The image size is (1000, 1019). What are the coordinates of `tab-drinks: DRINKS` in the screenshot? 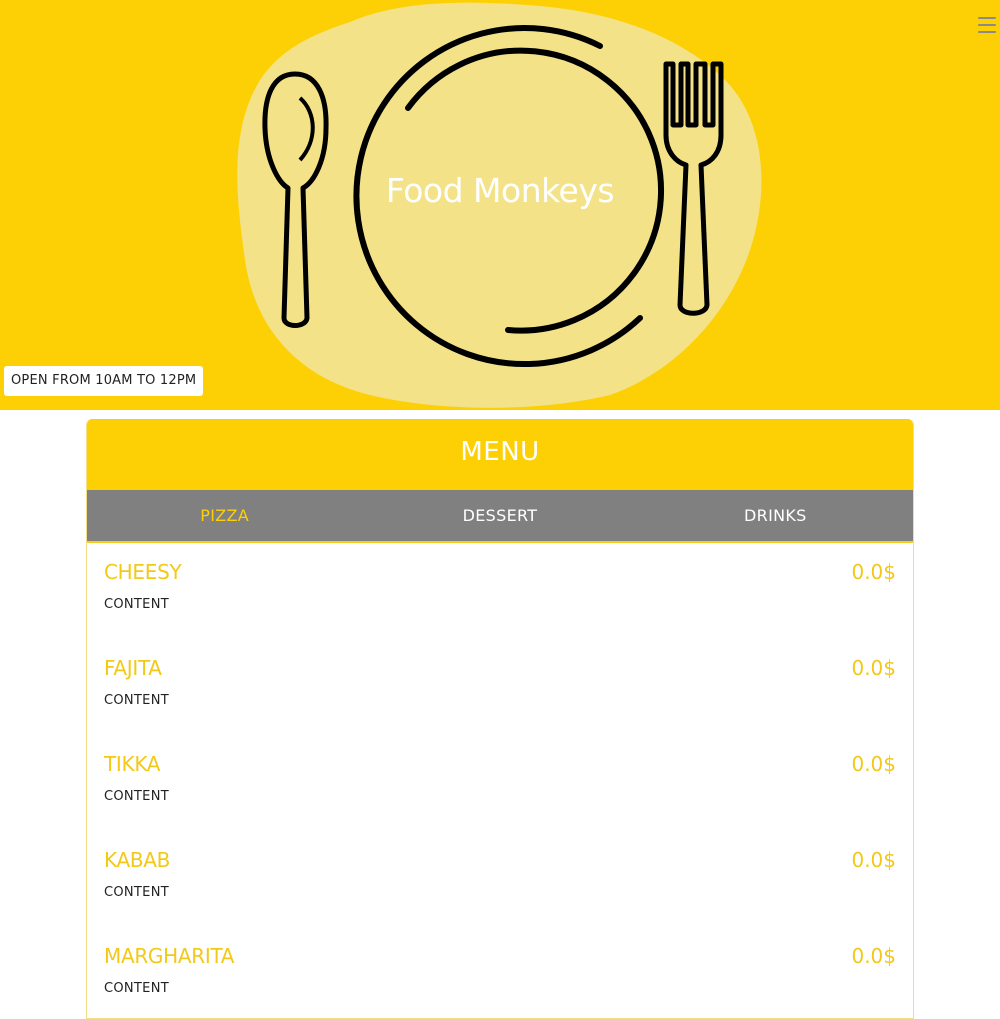 It's located at (775, 515).